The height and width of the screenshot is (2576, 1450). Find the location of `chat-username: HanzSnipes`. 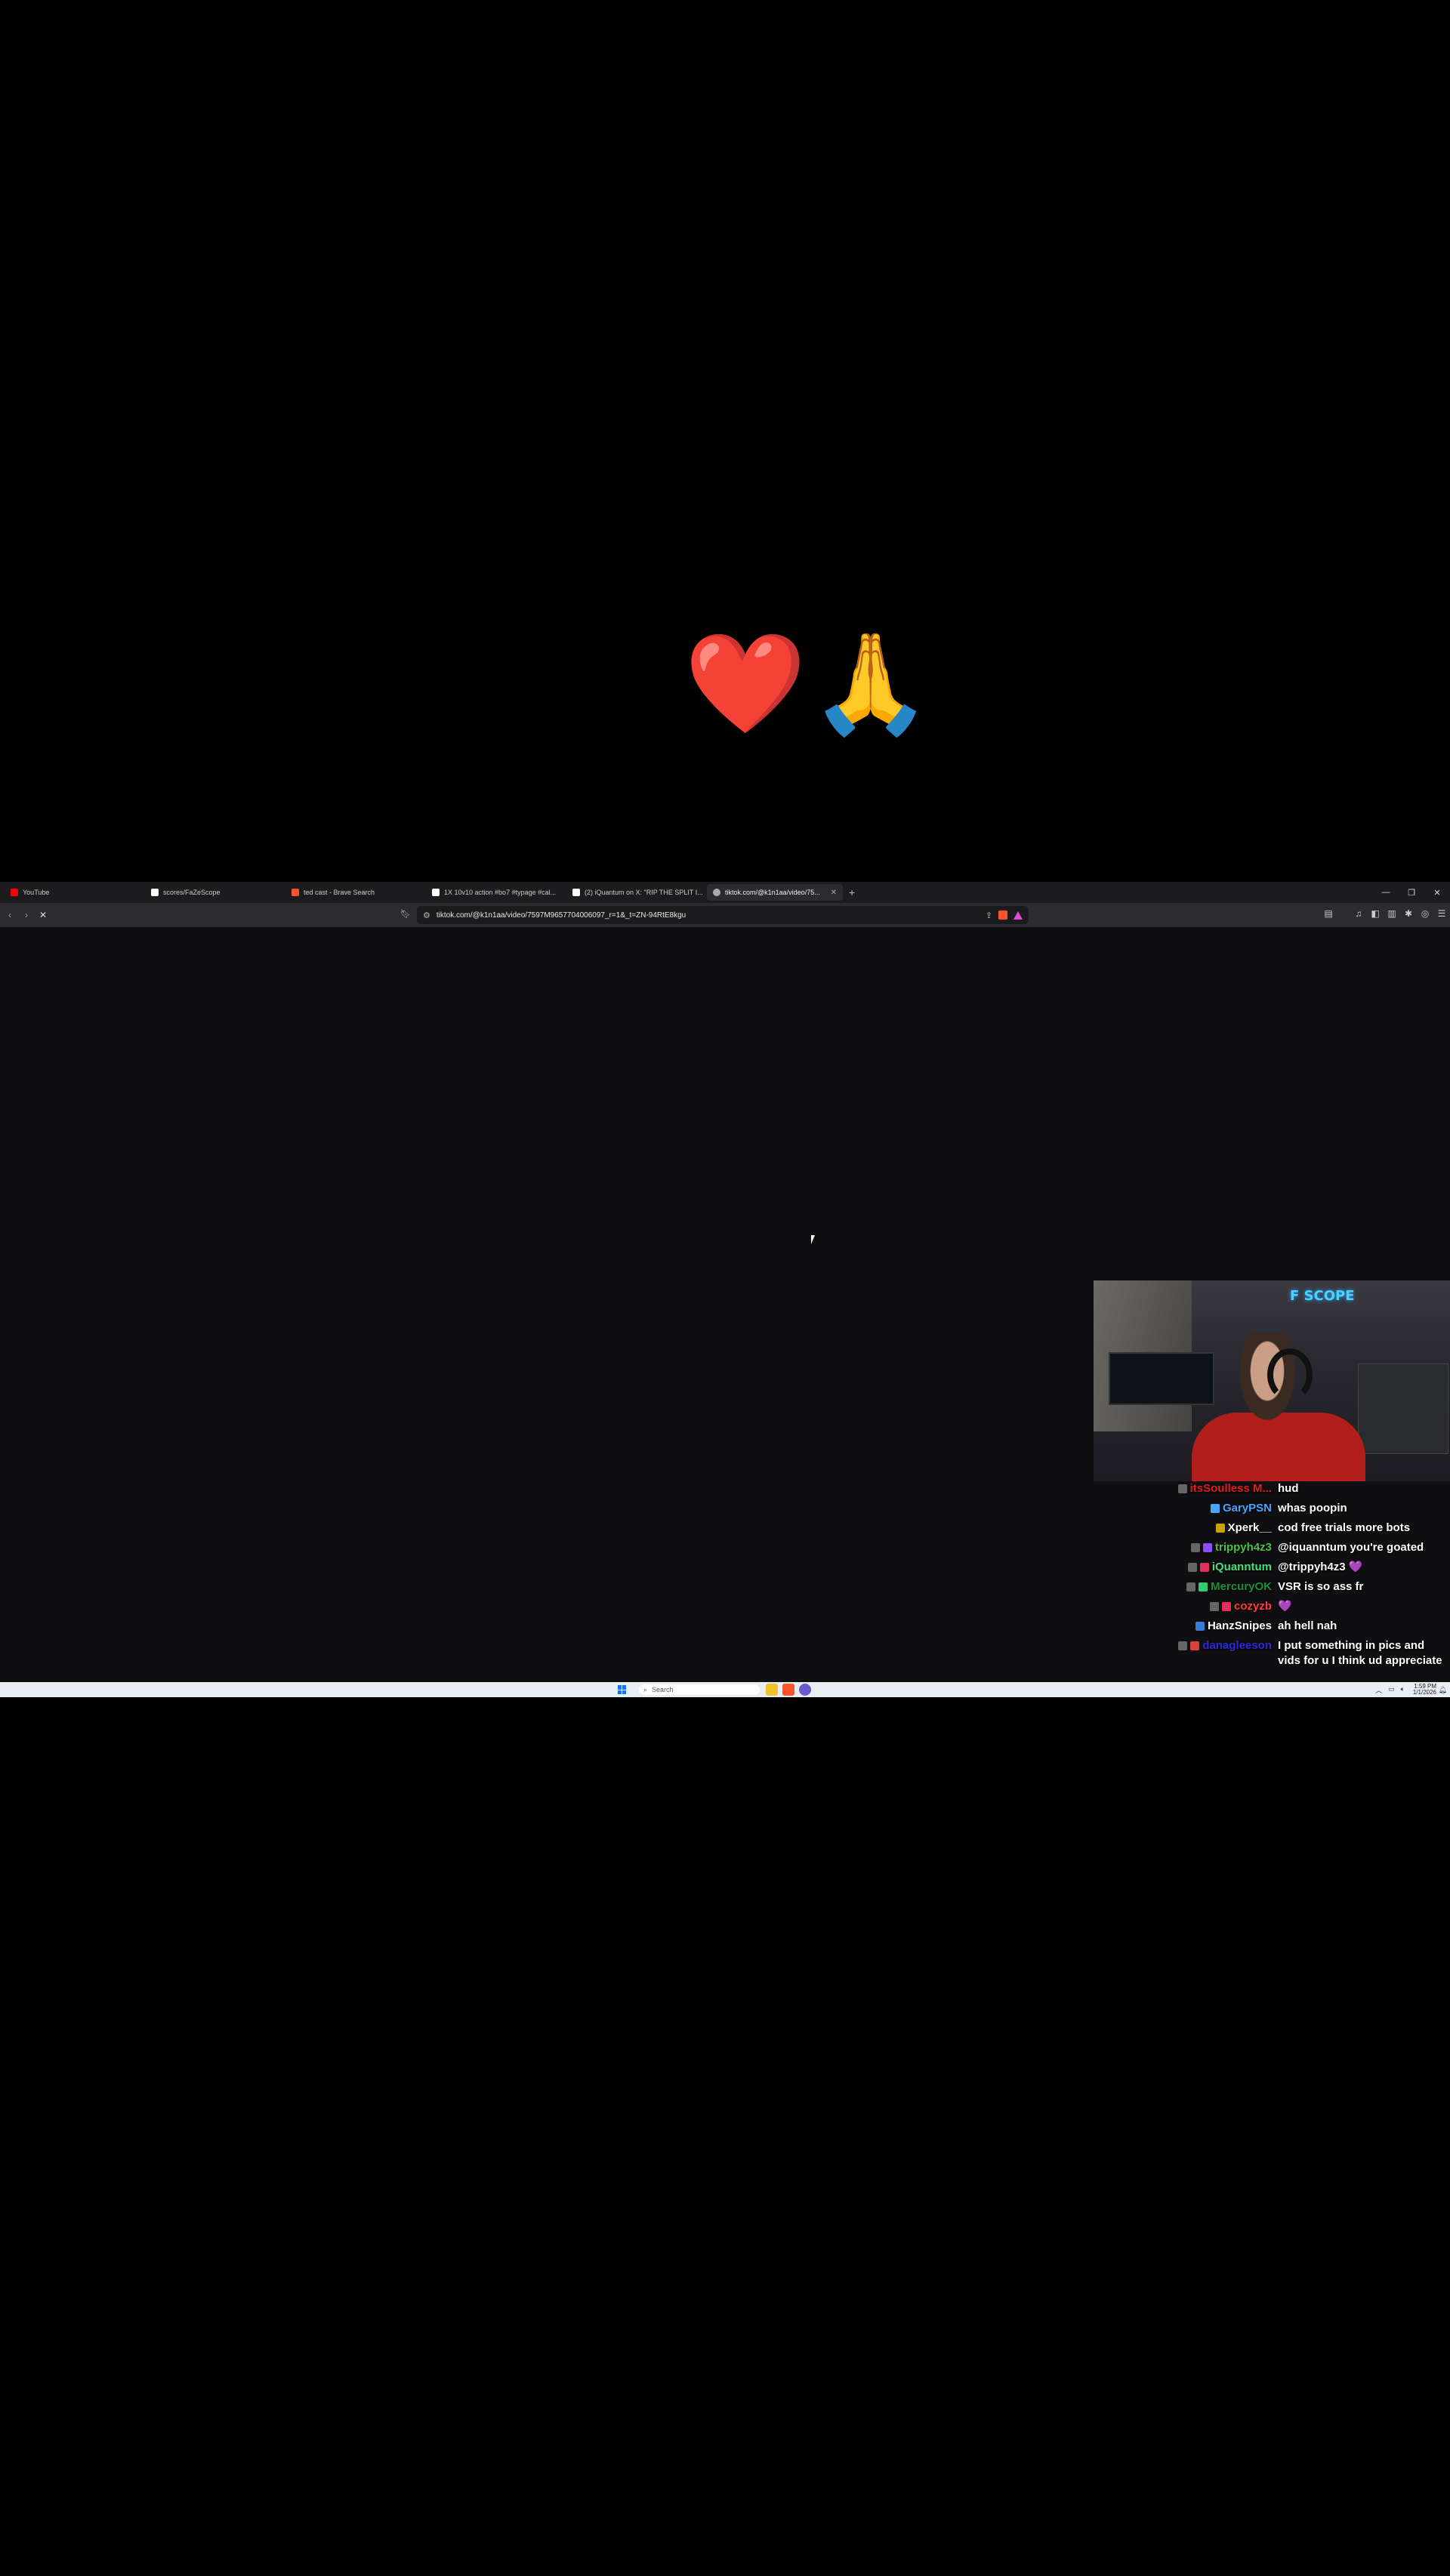

chat-username: HanzSnipes is located at coordinates (1239, 1625).